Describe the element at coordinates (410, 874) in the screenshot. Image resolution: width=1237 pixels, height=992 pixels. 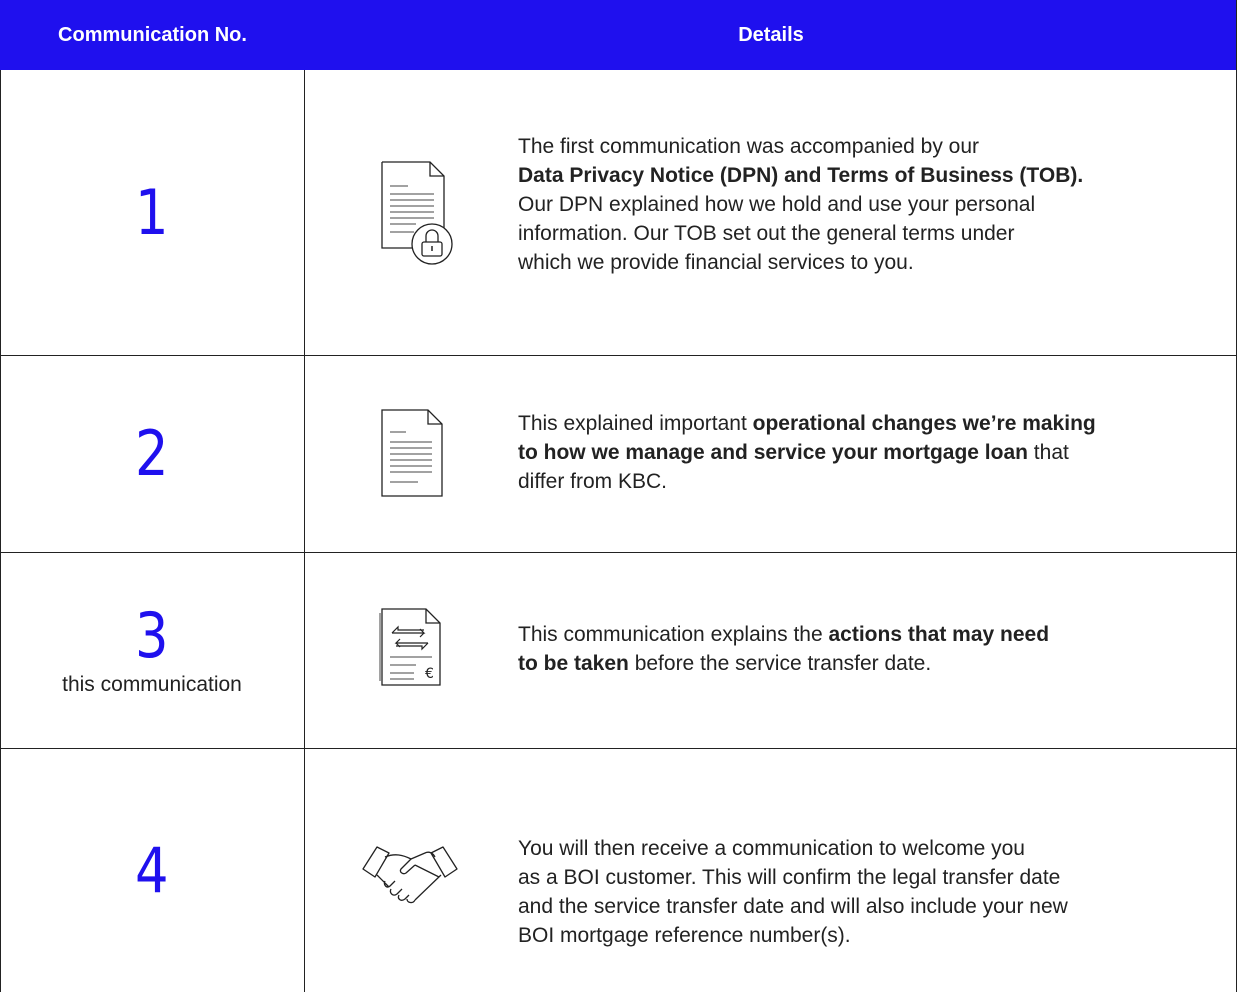
I see `handshake-icon` at that location.